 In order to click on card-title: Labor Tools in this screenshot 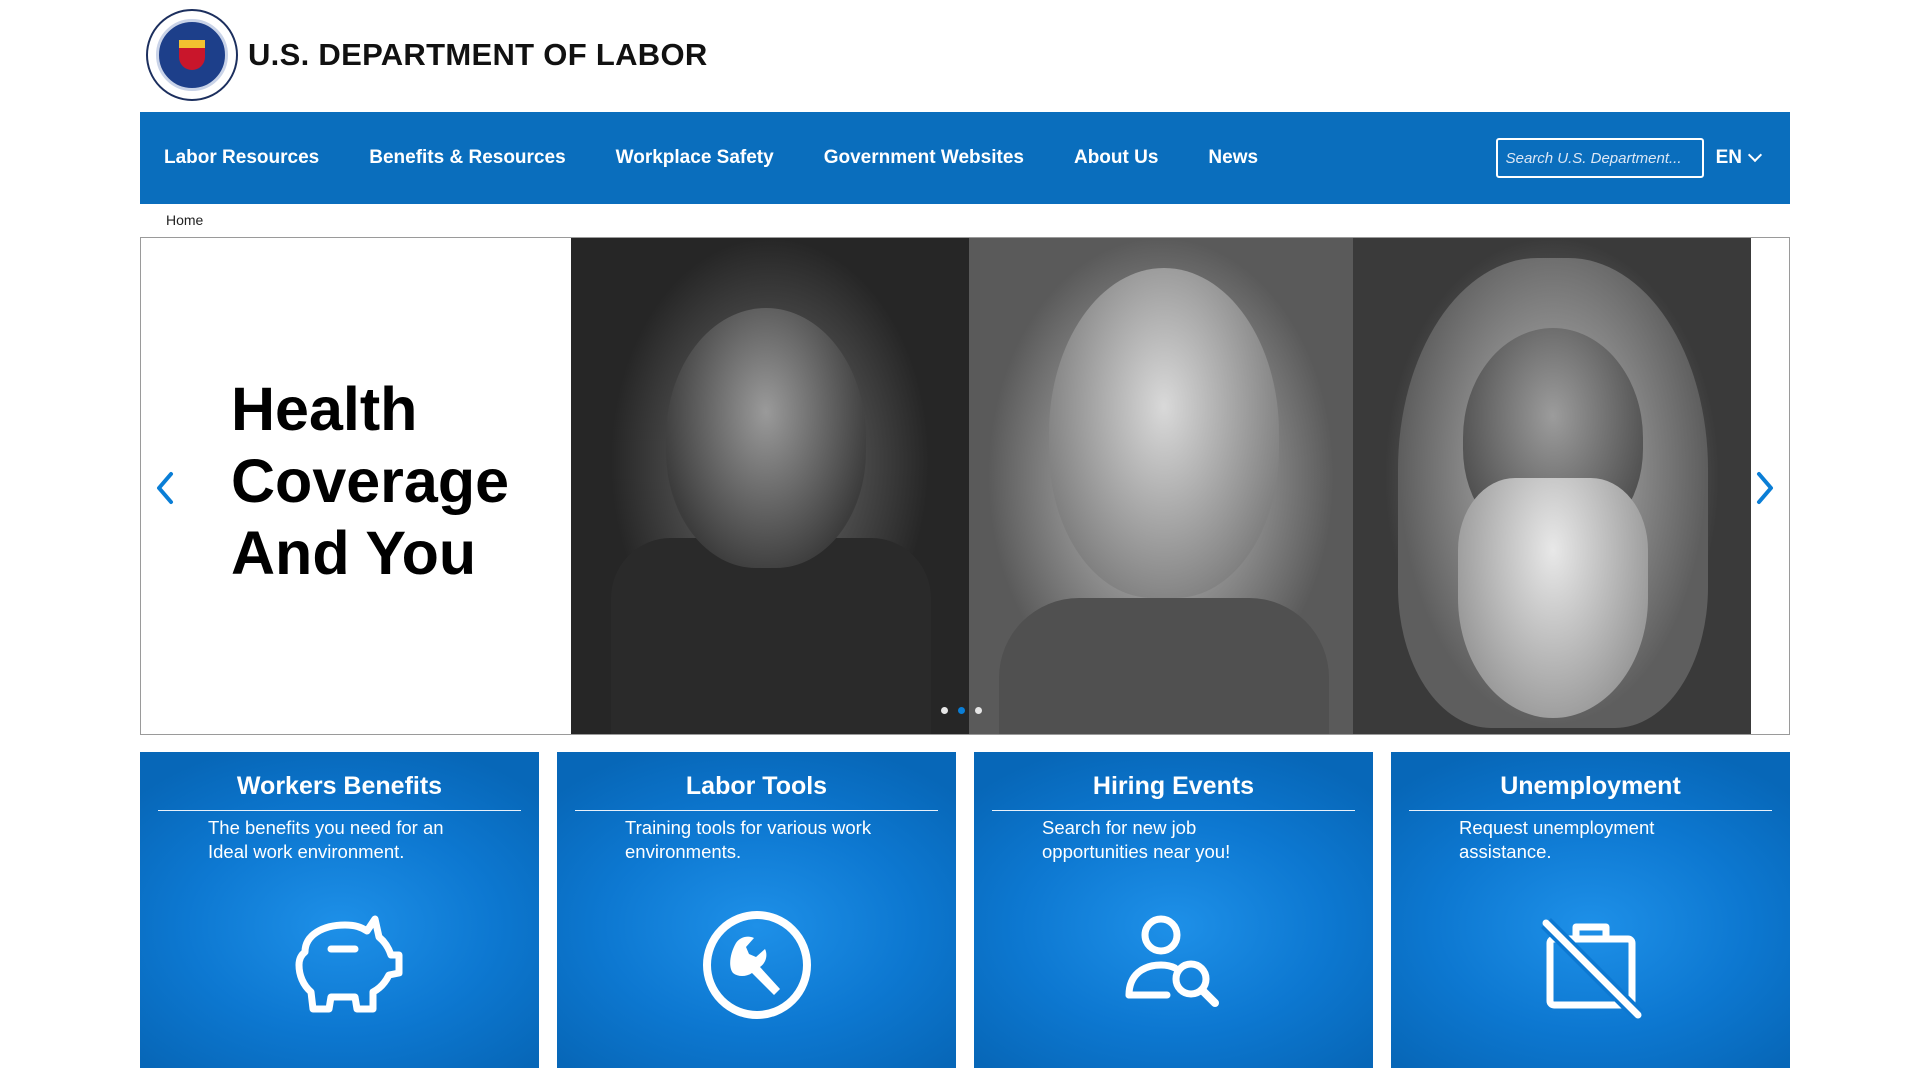, I will do `click(756, 786)`.